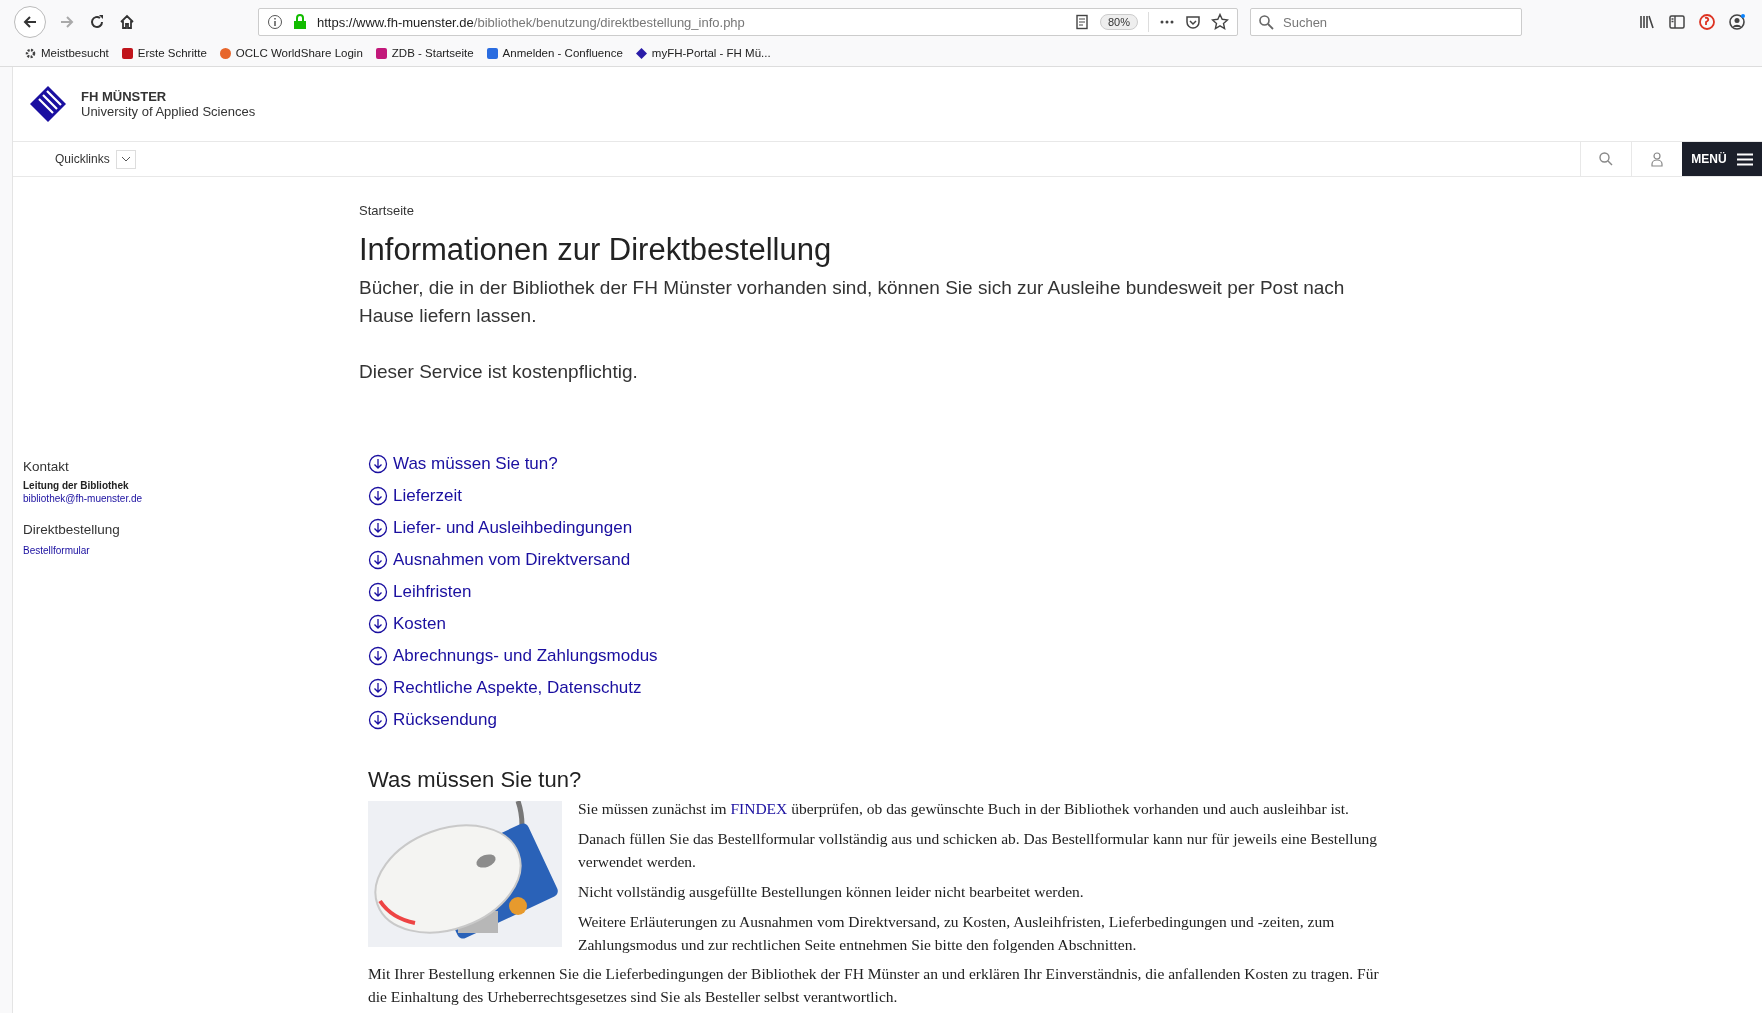  What do you see at coordinates (513, 719) in the screenshot?
I see `anchor-link: Rücksendung` at bounding box center [513, 719].